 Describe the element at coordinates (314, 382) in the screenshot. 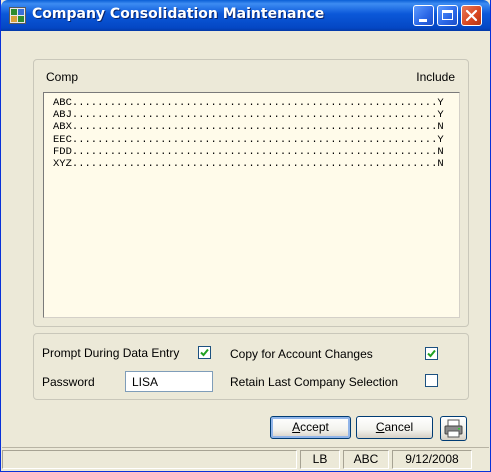

I see `retain-last-company-selection-label: Retain Last Company Selection` at that location.